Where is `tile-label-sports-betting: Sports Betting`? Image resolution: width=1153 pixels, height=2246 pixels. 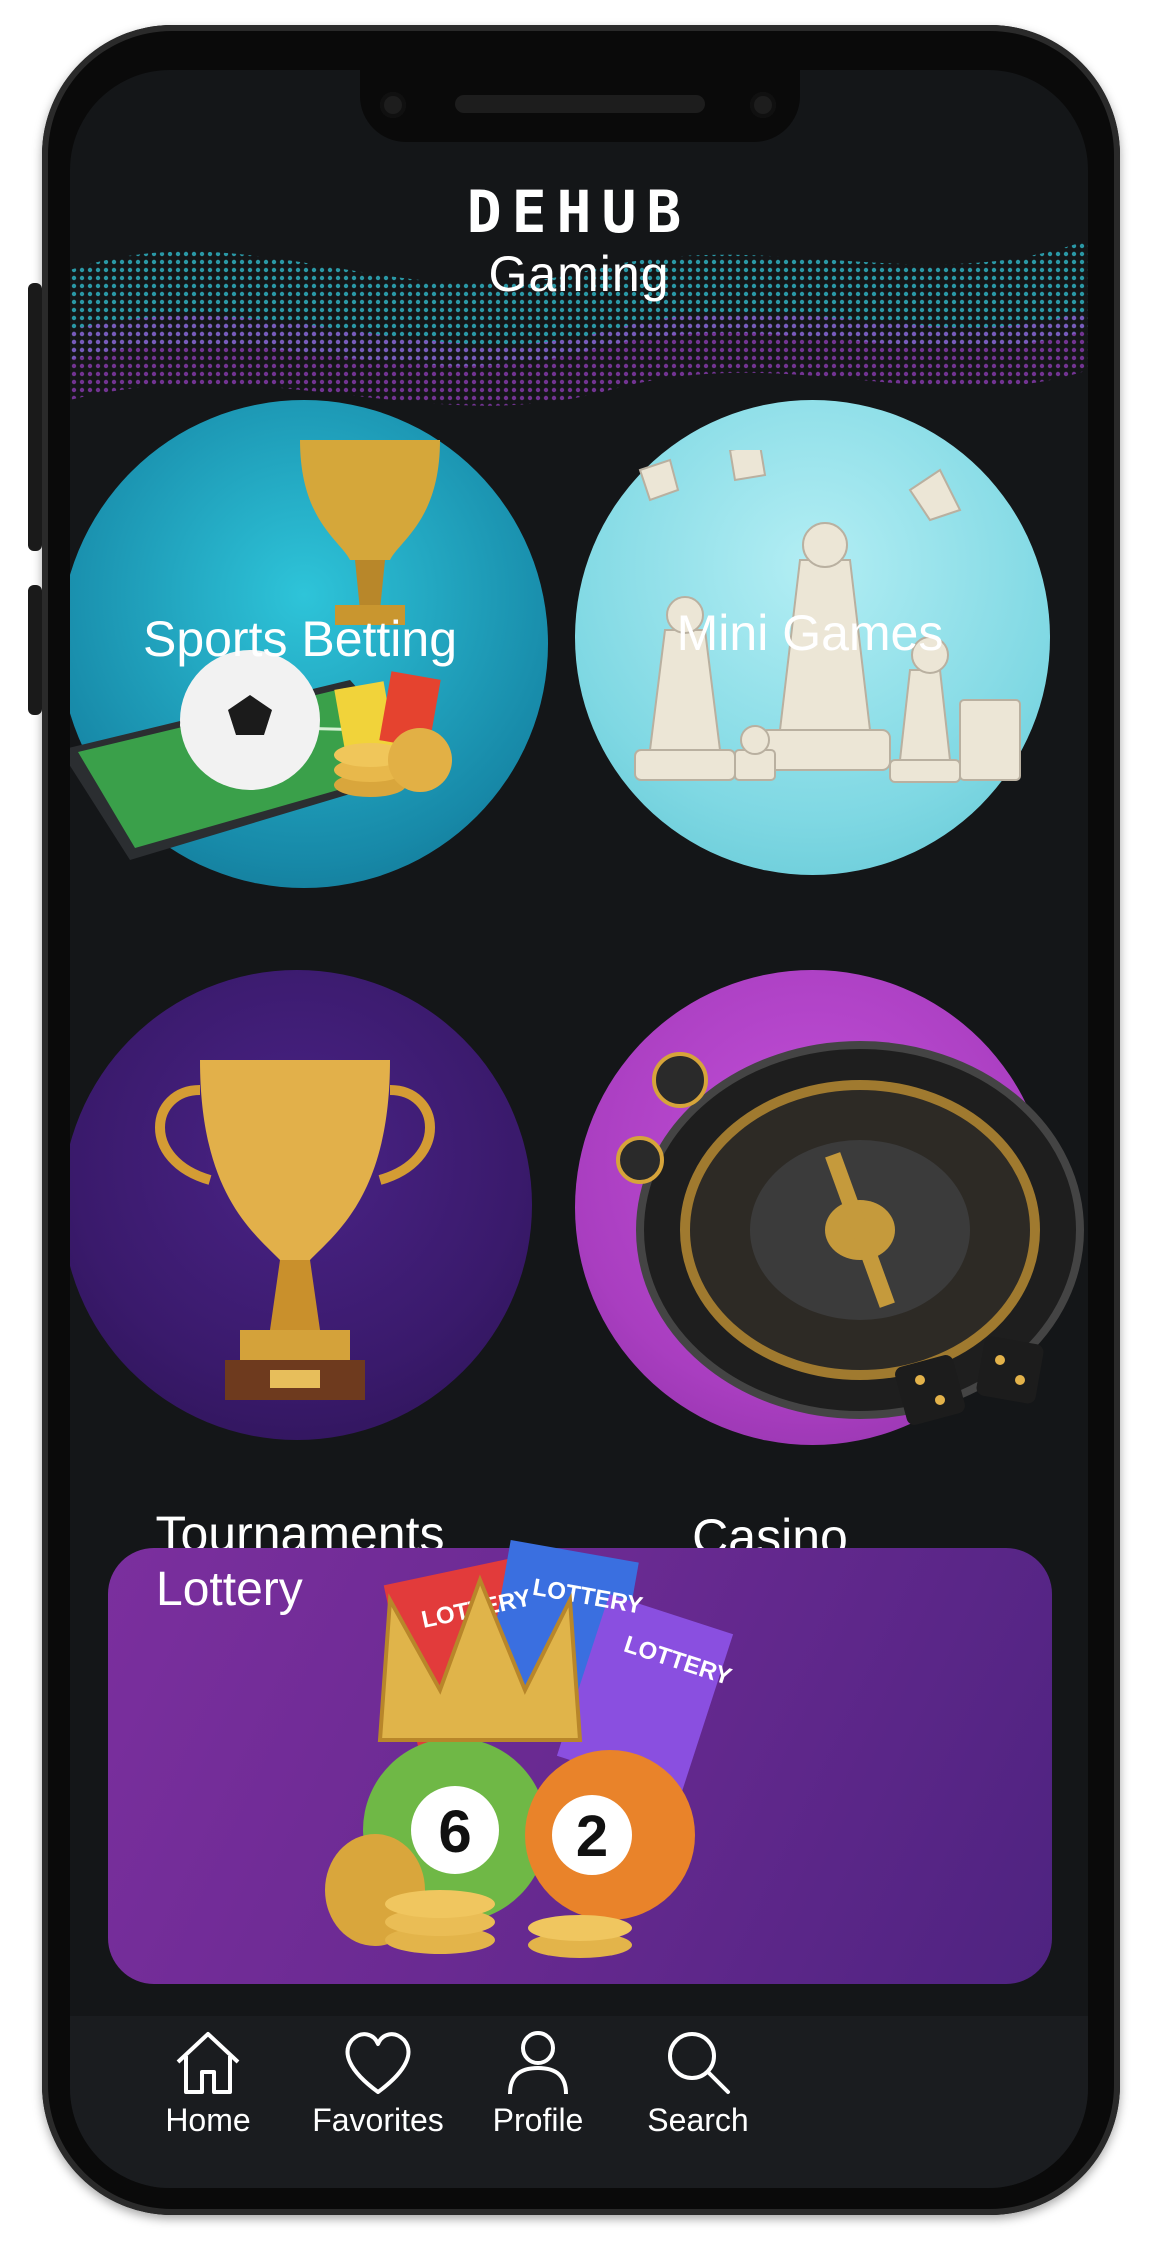 tile-label-sports-betting: Sports Betting is located at coordinates (300, 639).